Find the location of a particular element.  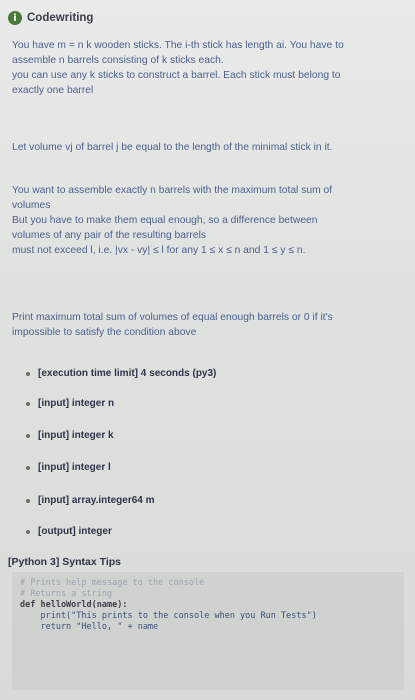

code-line: return "Hello, " + name is located at coordinates (89, 627).